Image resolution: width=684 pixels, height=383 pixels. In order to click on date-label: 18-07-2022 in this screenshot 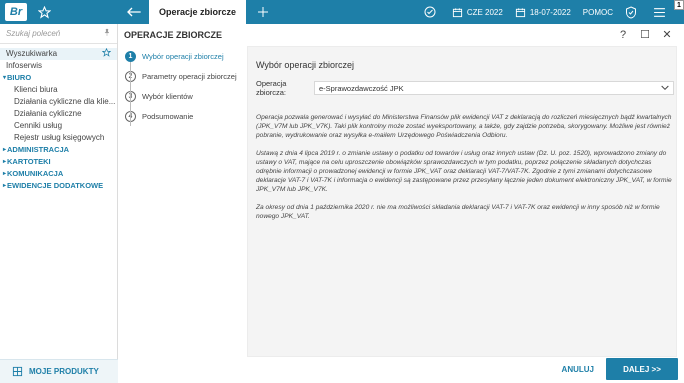, I will do `click(550, 12)`.